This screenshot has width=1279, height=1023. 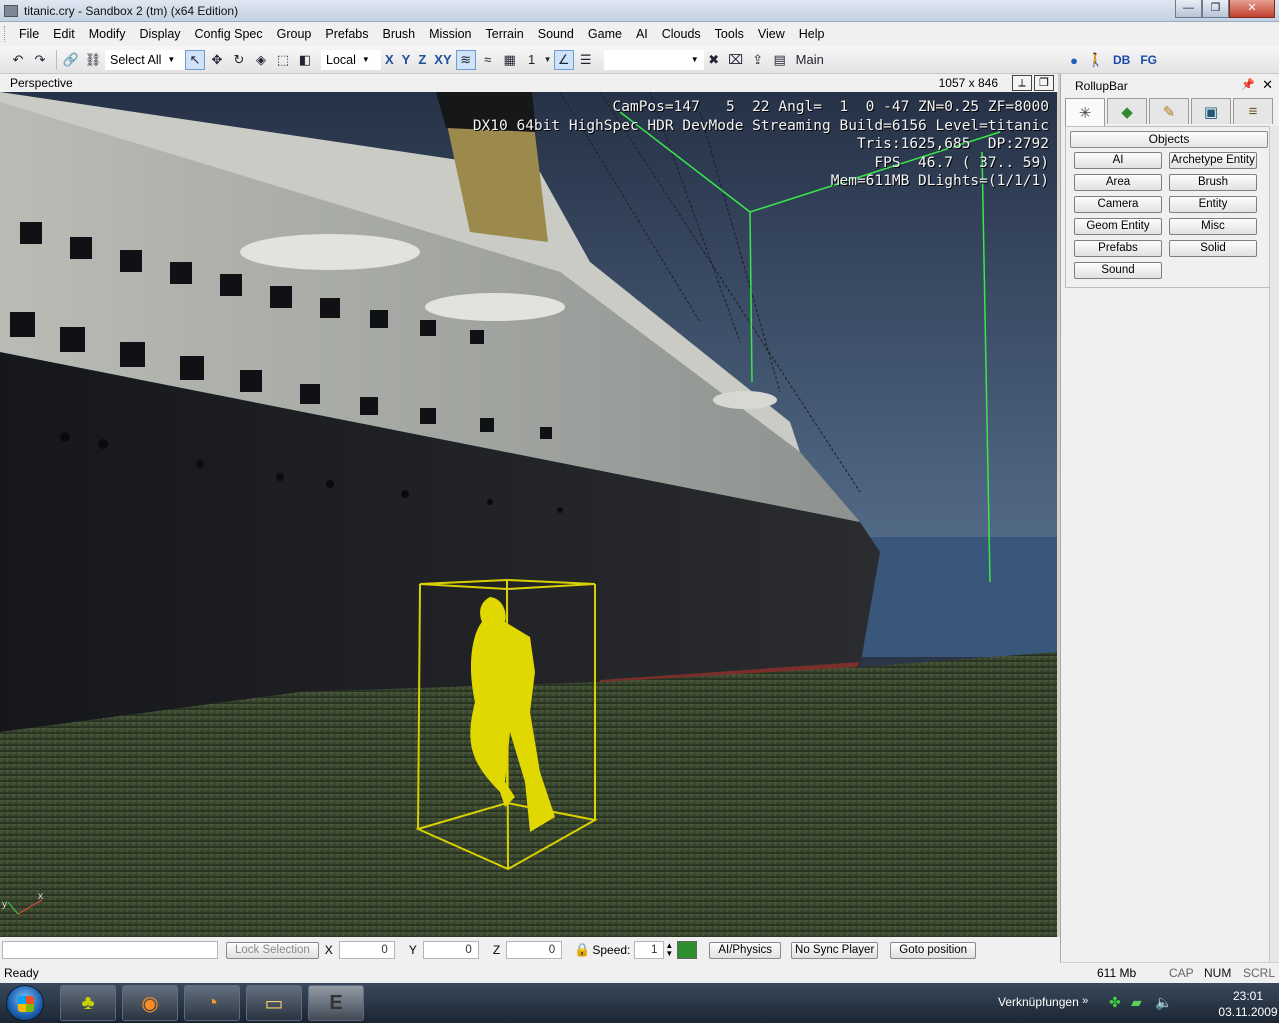 I want to click on menu-group: Group, so click(x=294, y=34).